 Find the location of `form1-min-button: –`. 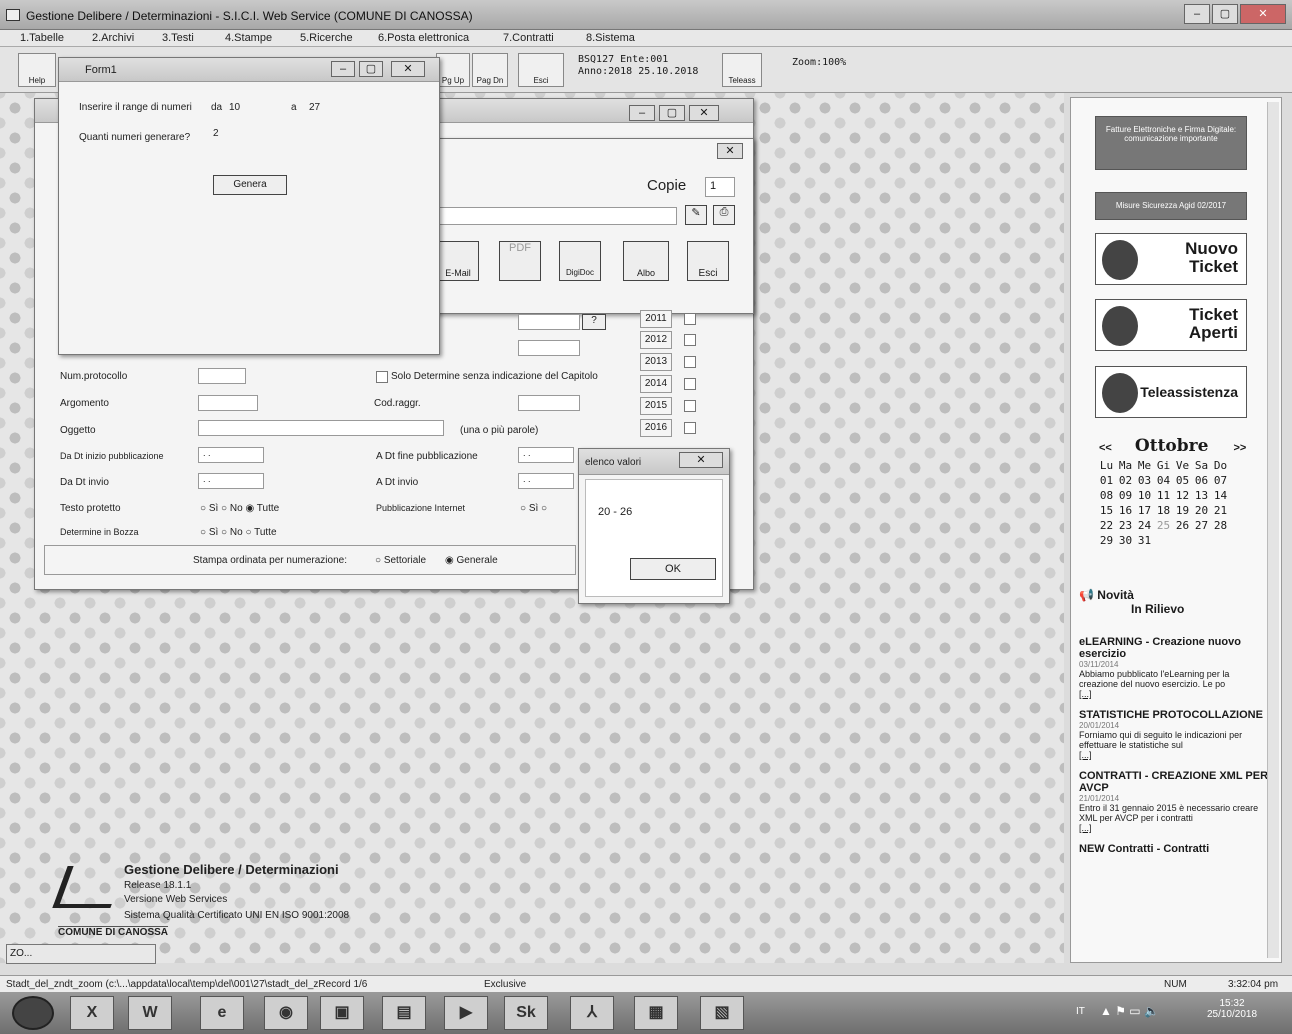

form1-min-button: – is located at coordinates (343, 69).